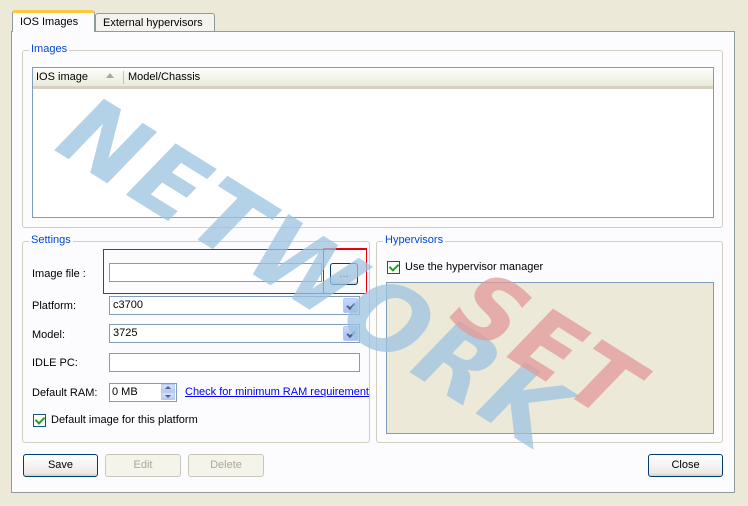  Describe the element at coordinates (55, 363) in the screenshot. I see `idle-pc-label: IDLE PC:` at that location.